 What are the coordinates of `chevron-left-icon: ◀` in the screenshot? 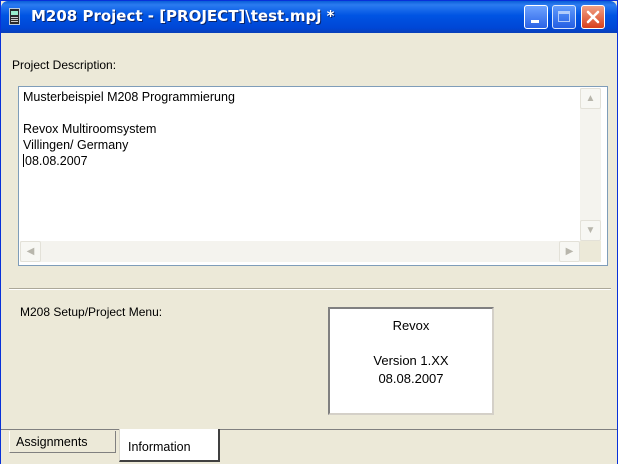 It's located at (30, 251).